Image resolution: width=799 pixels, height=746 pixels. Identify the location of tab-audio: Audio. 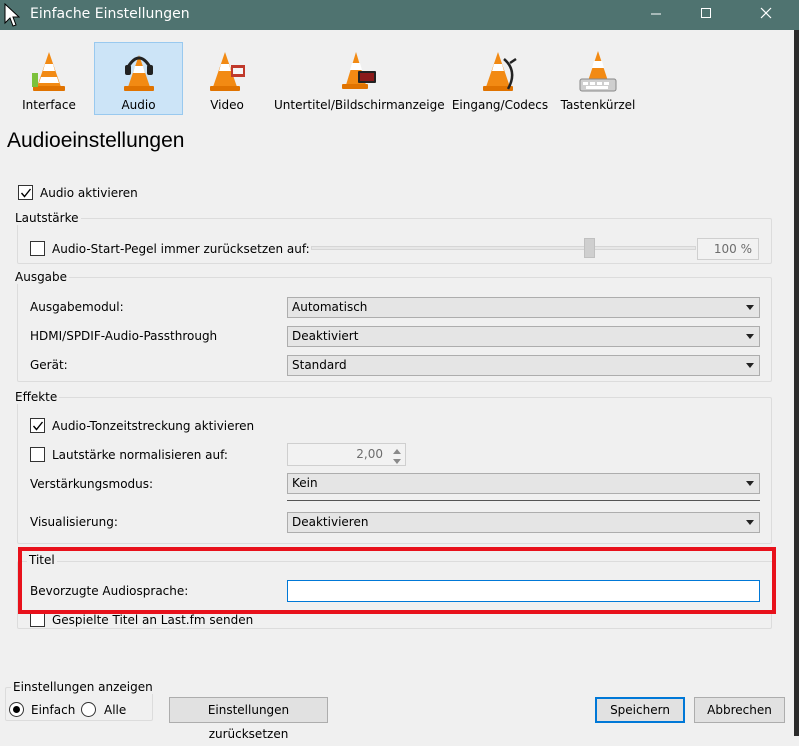
(138, 78).